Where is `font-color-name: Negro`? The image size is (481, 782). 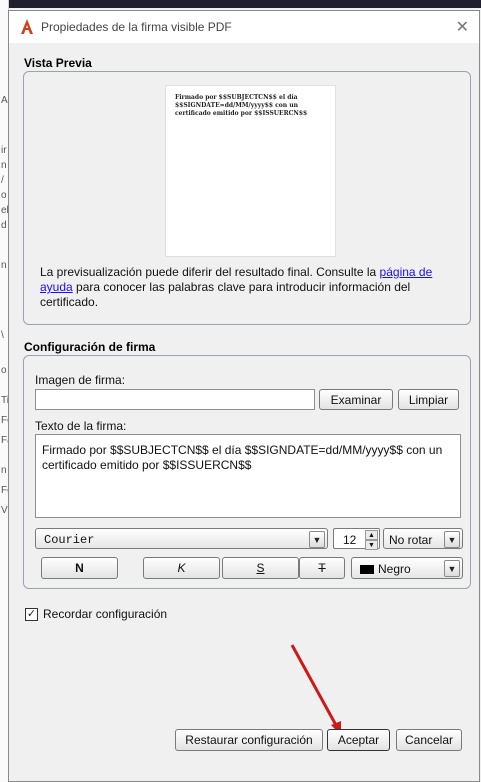
font-color-name: Negro is located at coordinates (394, 569).